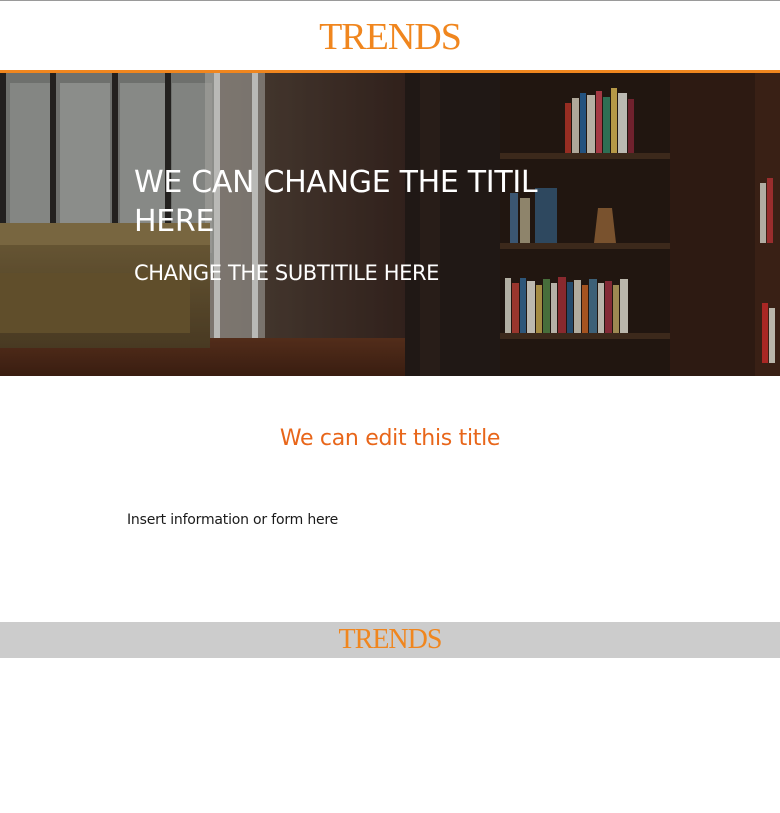 The image size is (780, 813). I want to click on hero-subtitle: CHANGE THE SUBTITILE HERE, so click(287, 273).